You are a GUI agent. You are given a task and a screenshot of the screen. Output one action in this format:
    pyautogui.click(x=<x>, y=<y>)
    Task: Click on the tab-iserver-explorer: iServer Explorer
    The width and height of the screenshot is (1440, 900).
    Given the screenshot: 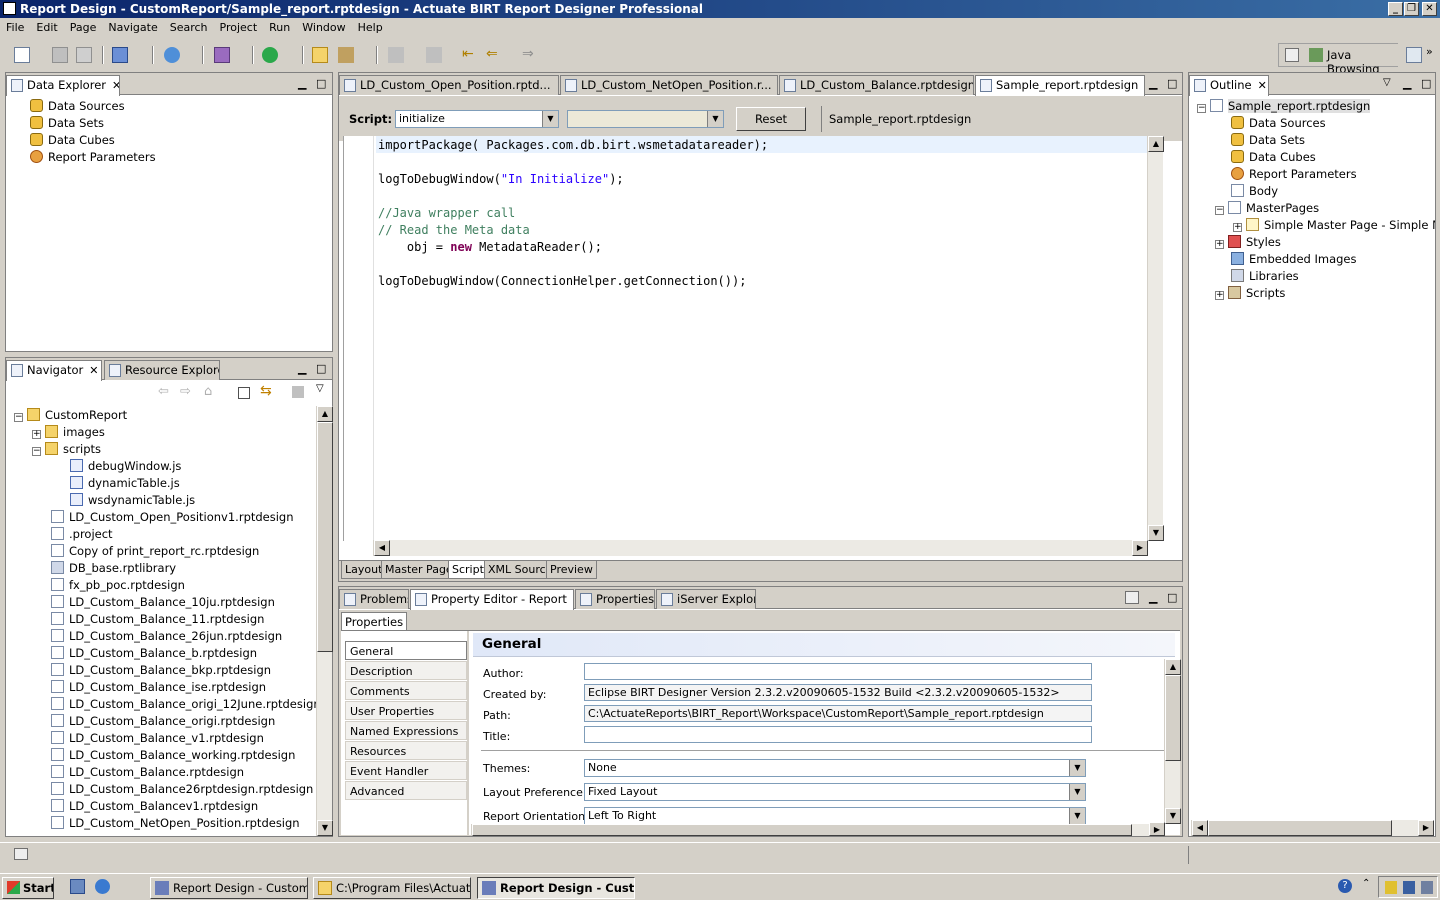 What is the action you would take?
    pyautogui.click(x=706, y=599)
    